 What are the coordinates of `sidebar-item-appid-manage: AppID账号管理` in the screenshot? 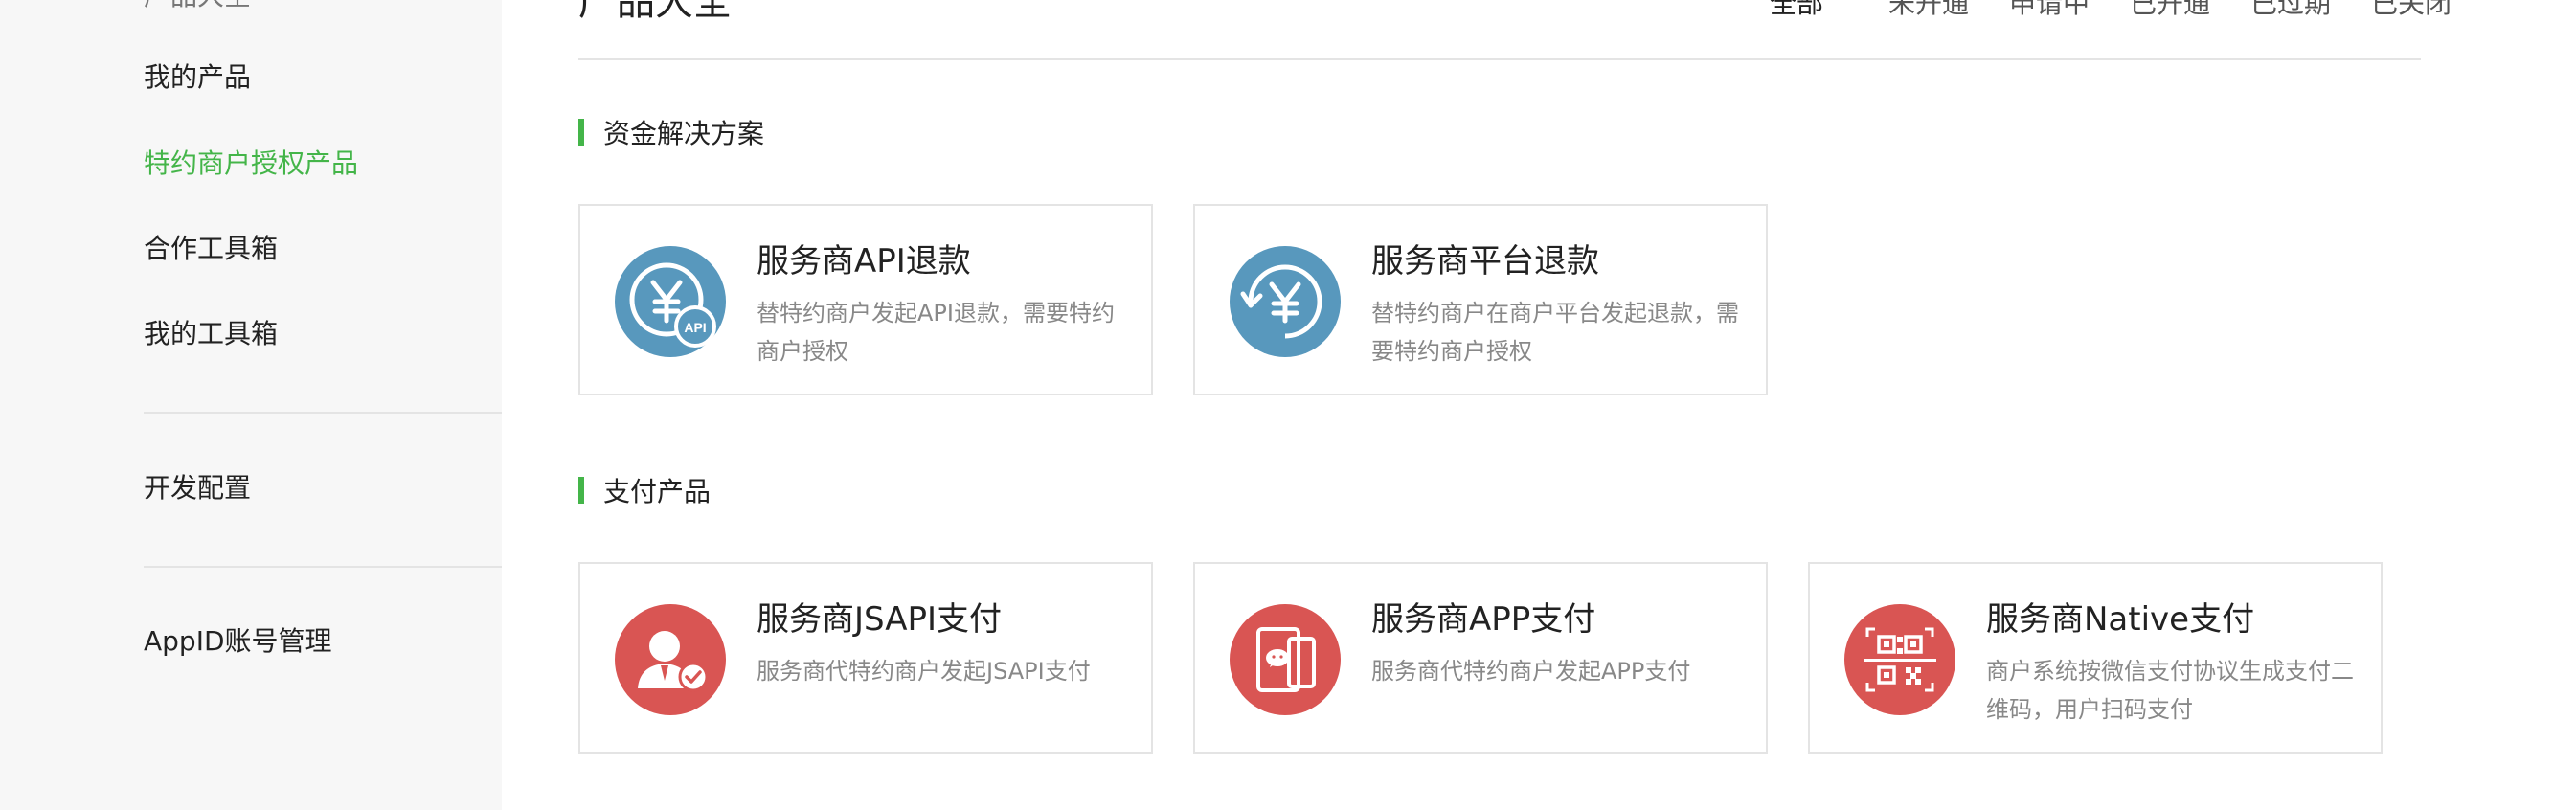 It's located at (238, 642).